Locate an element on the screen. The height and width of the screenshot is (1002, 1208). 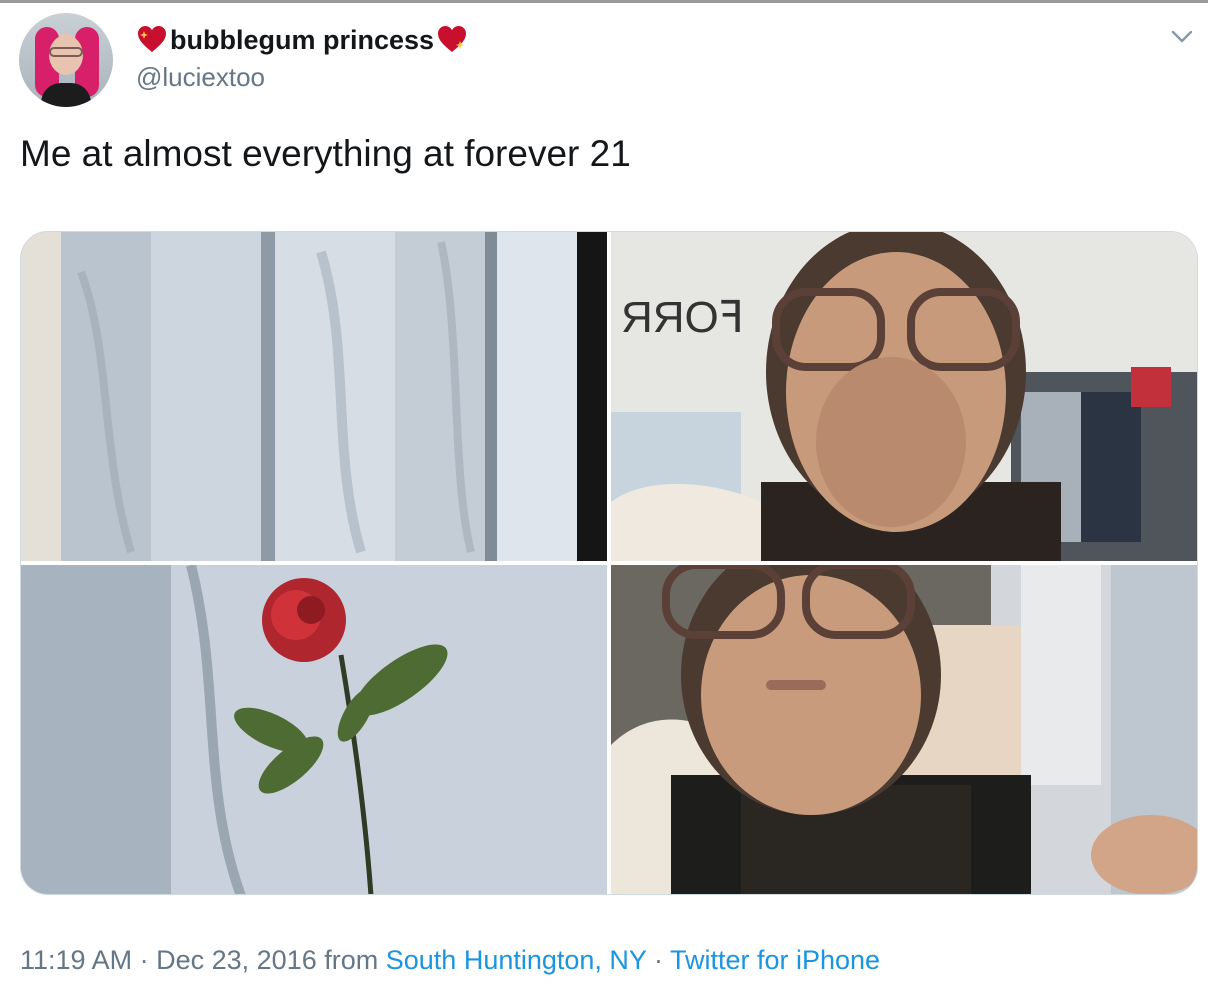
display-name: bubblegum princess is located at coordinates (302, 40).